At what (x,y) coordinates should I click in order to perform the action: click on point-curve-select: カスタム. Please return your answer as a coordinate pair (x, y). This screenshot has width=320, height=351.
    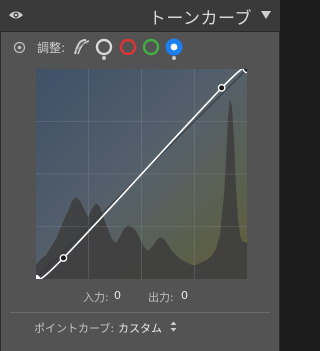
    Looking at the image, I should click on (140, 328).